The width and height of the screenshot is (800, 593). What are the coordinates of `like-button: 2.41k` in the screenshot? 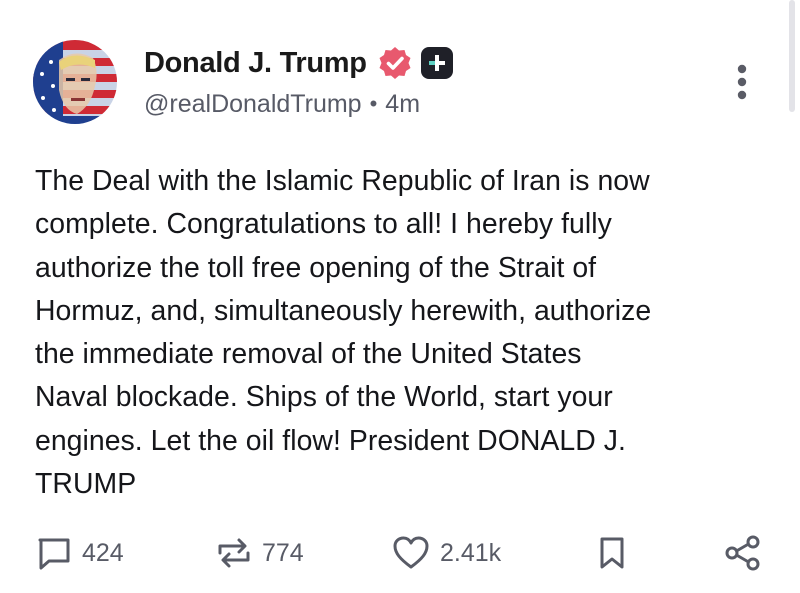 It's located at (446, 553).